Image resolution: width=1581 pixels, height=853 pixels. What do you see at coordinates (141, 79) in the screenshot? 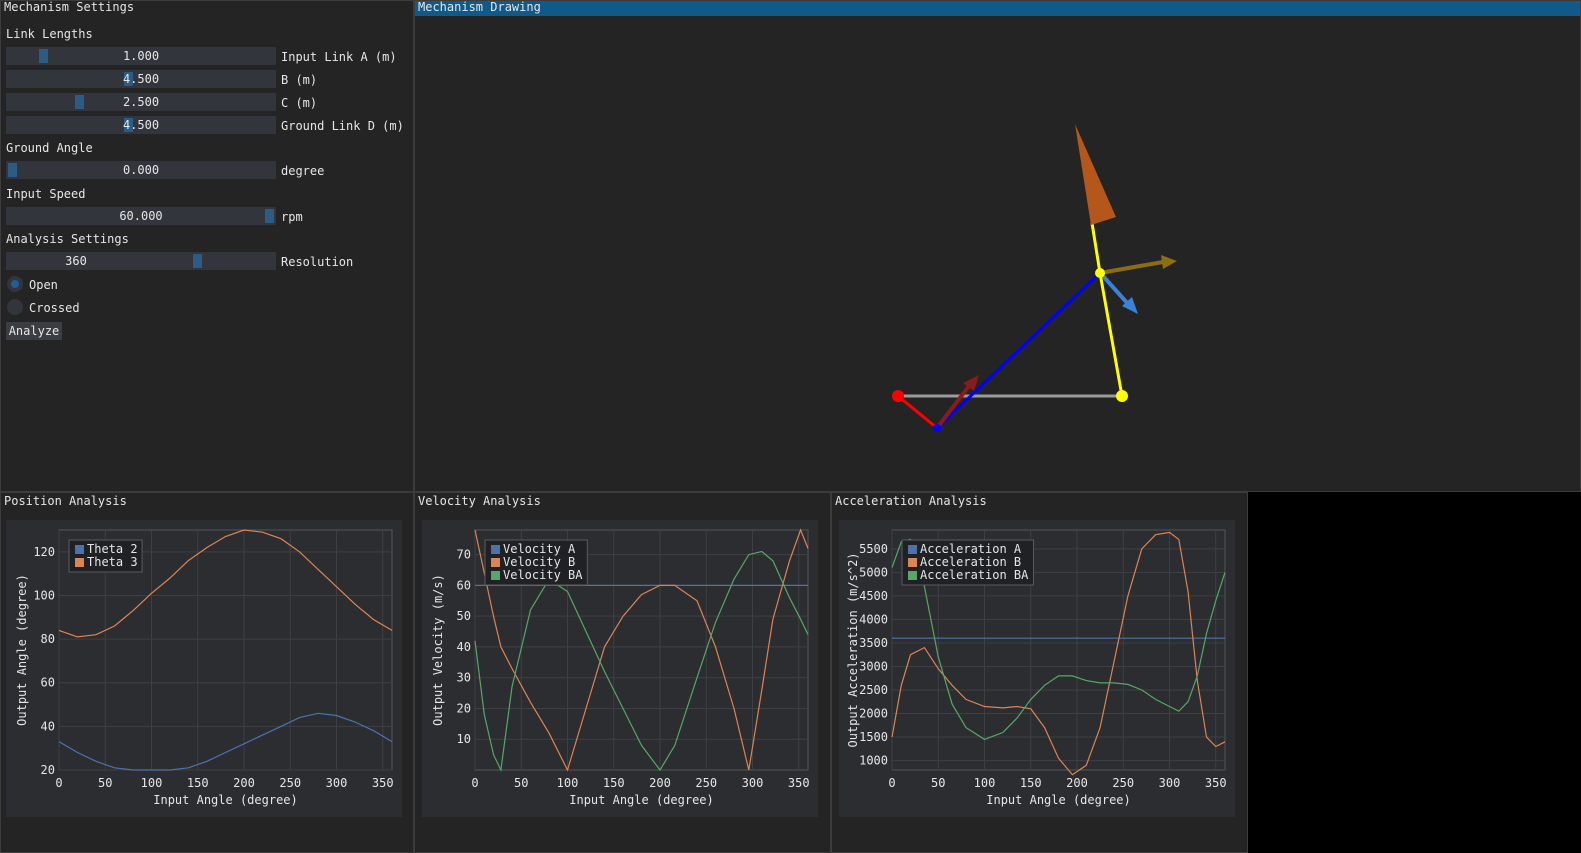
I see `slider-link-b: 4.500` at bounding box center [141, 79].